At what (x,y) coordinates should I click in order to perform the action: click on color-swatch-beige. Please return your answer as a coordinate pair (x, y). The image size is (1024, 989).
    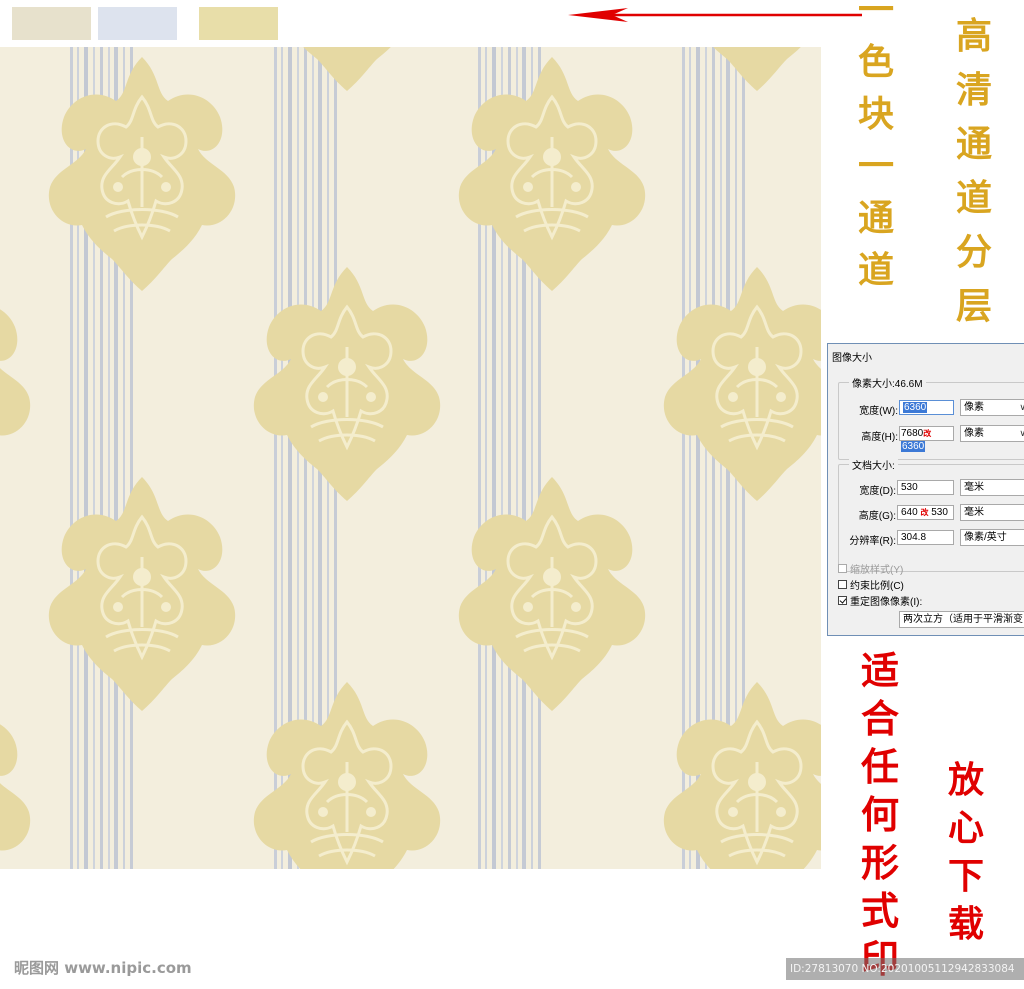
    Looking at the image, I should click on (51, 23).